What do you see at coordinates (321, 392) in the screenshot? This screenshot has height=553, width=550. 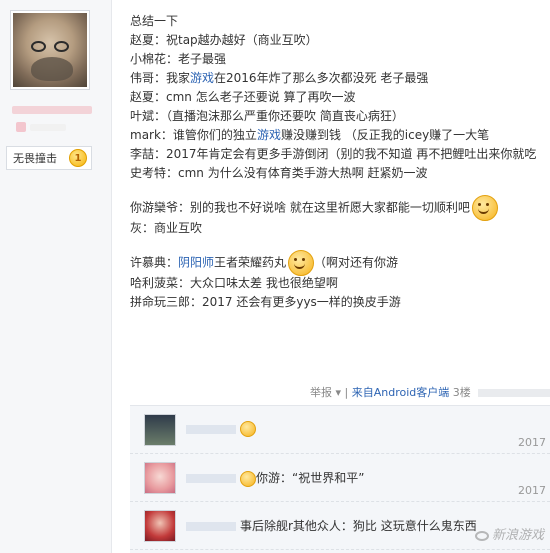 I see `report-link: 举报` at bounding box center [321, 392].